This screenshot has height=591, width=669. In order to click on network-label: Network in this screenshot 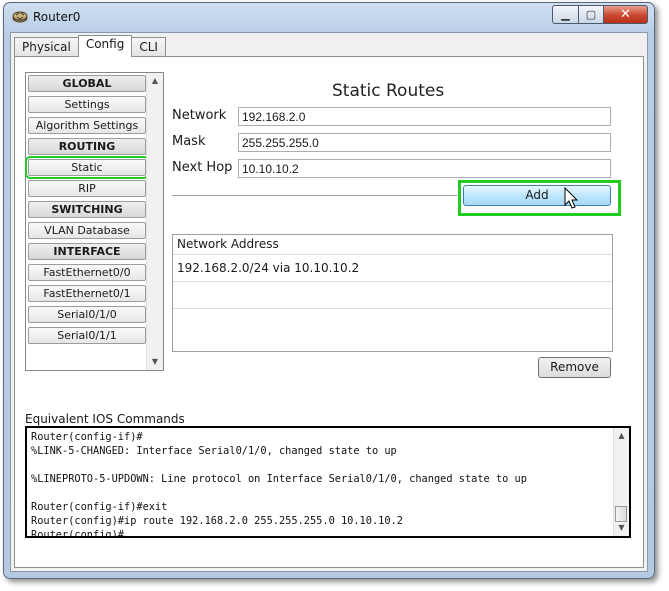, I will do `click(199, 115)`.